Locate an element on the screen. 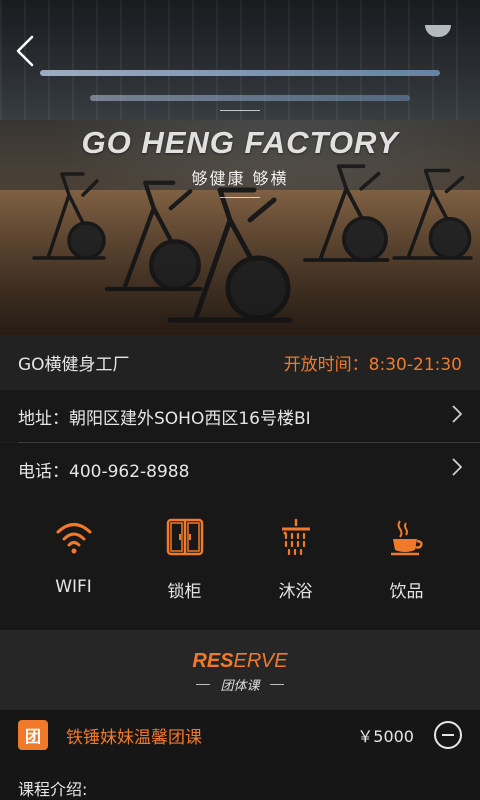  reserve-title-part: ERVE is located at coordinates (260, 661).